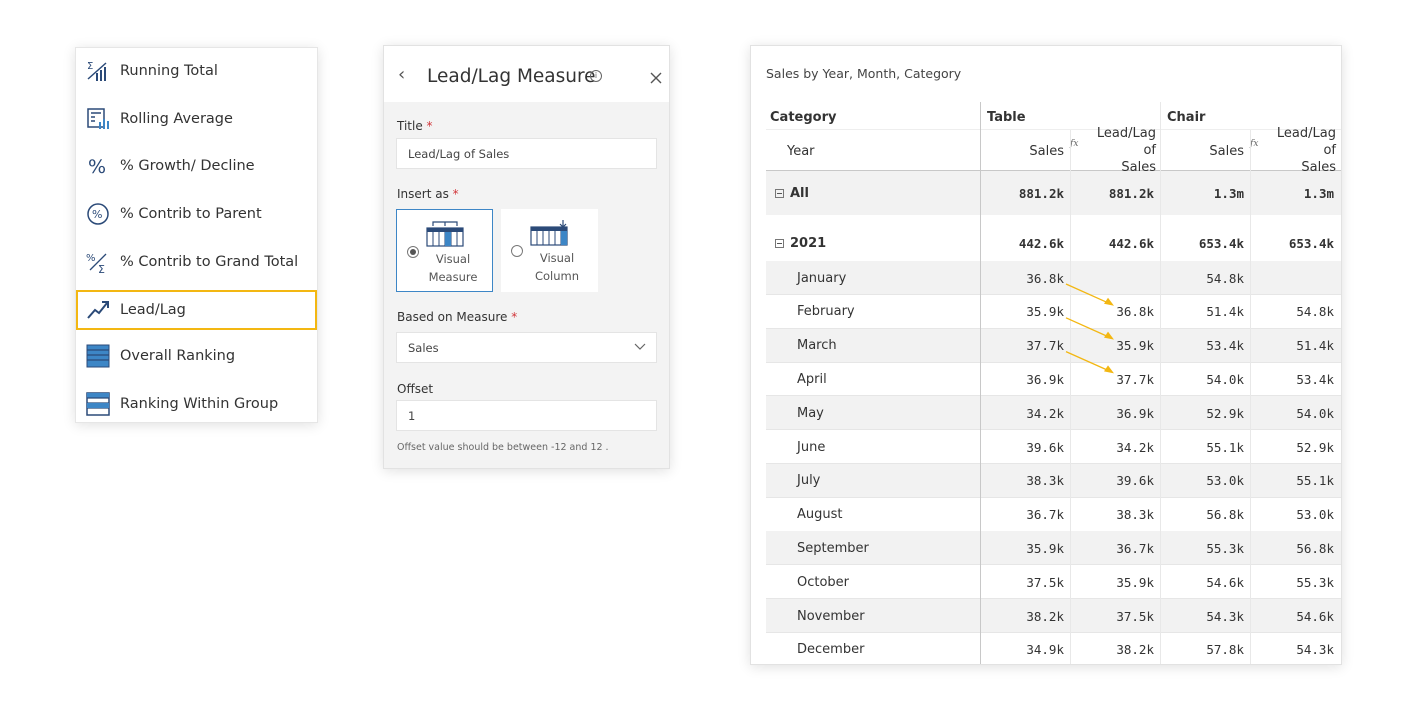 This screenshot has width=1428, height=712. Describe the element at coordinates (1225, 379) in the screenshot. I see `table-cell: 54.0k` at that location.